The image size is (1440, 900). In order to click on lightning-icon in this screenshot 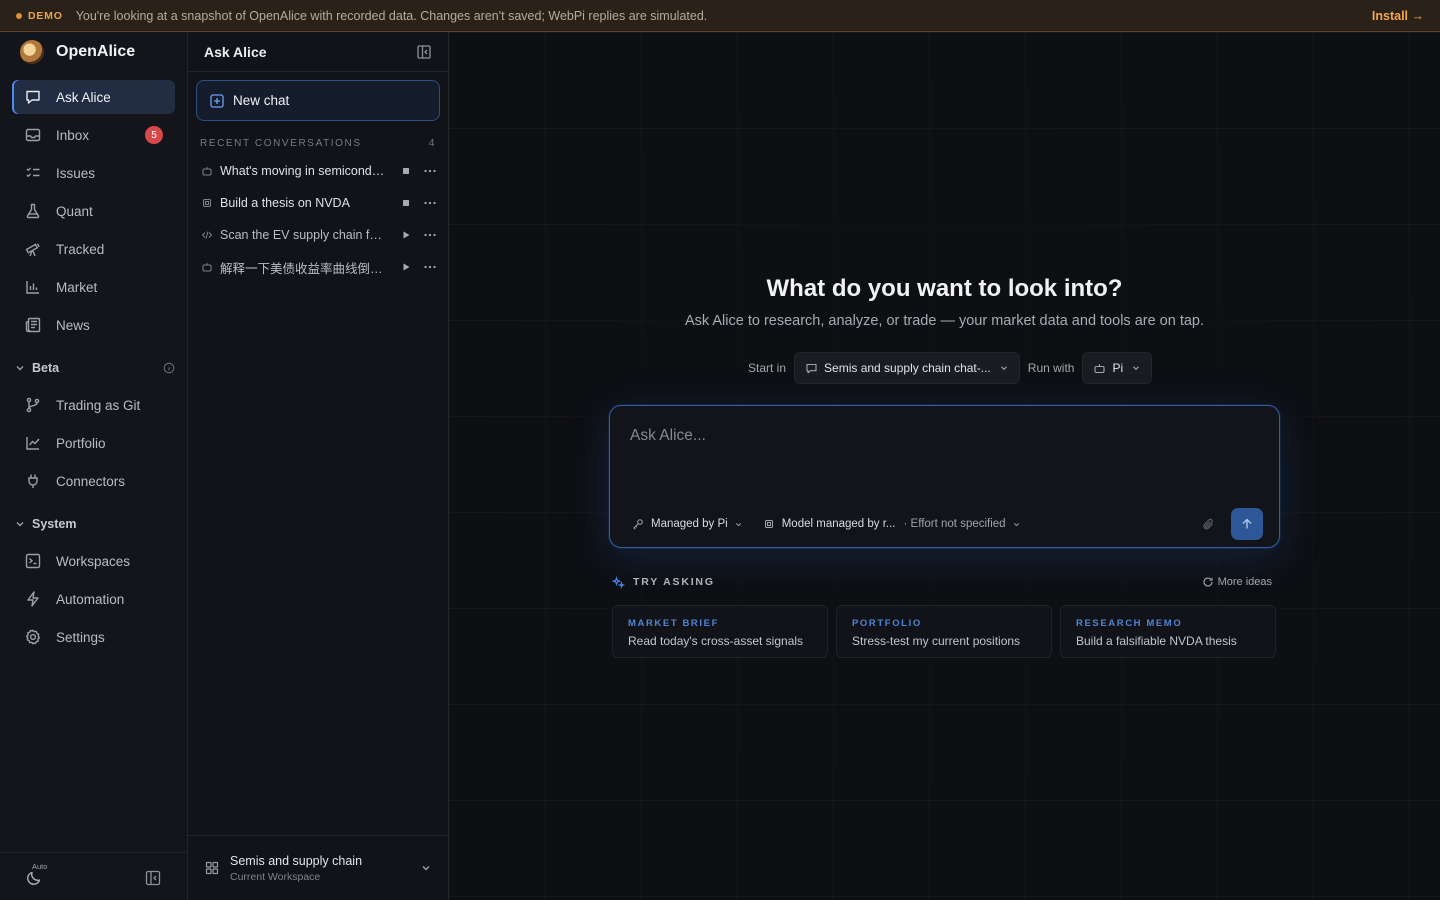, I will do `click(33, 599)`.